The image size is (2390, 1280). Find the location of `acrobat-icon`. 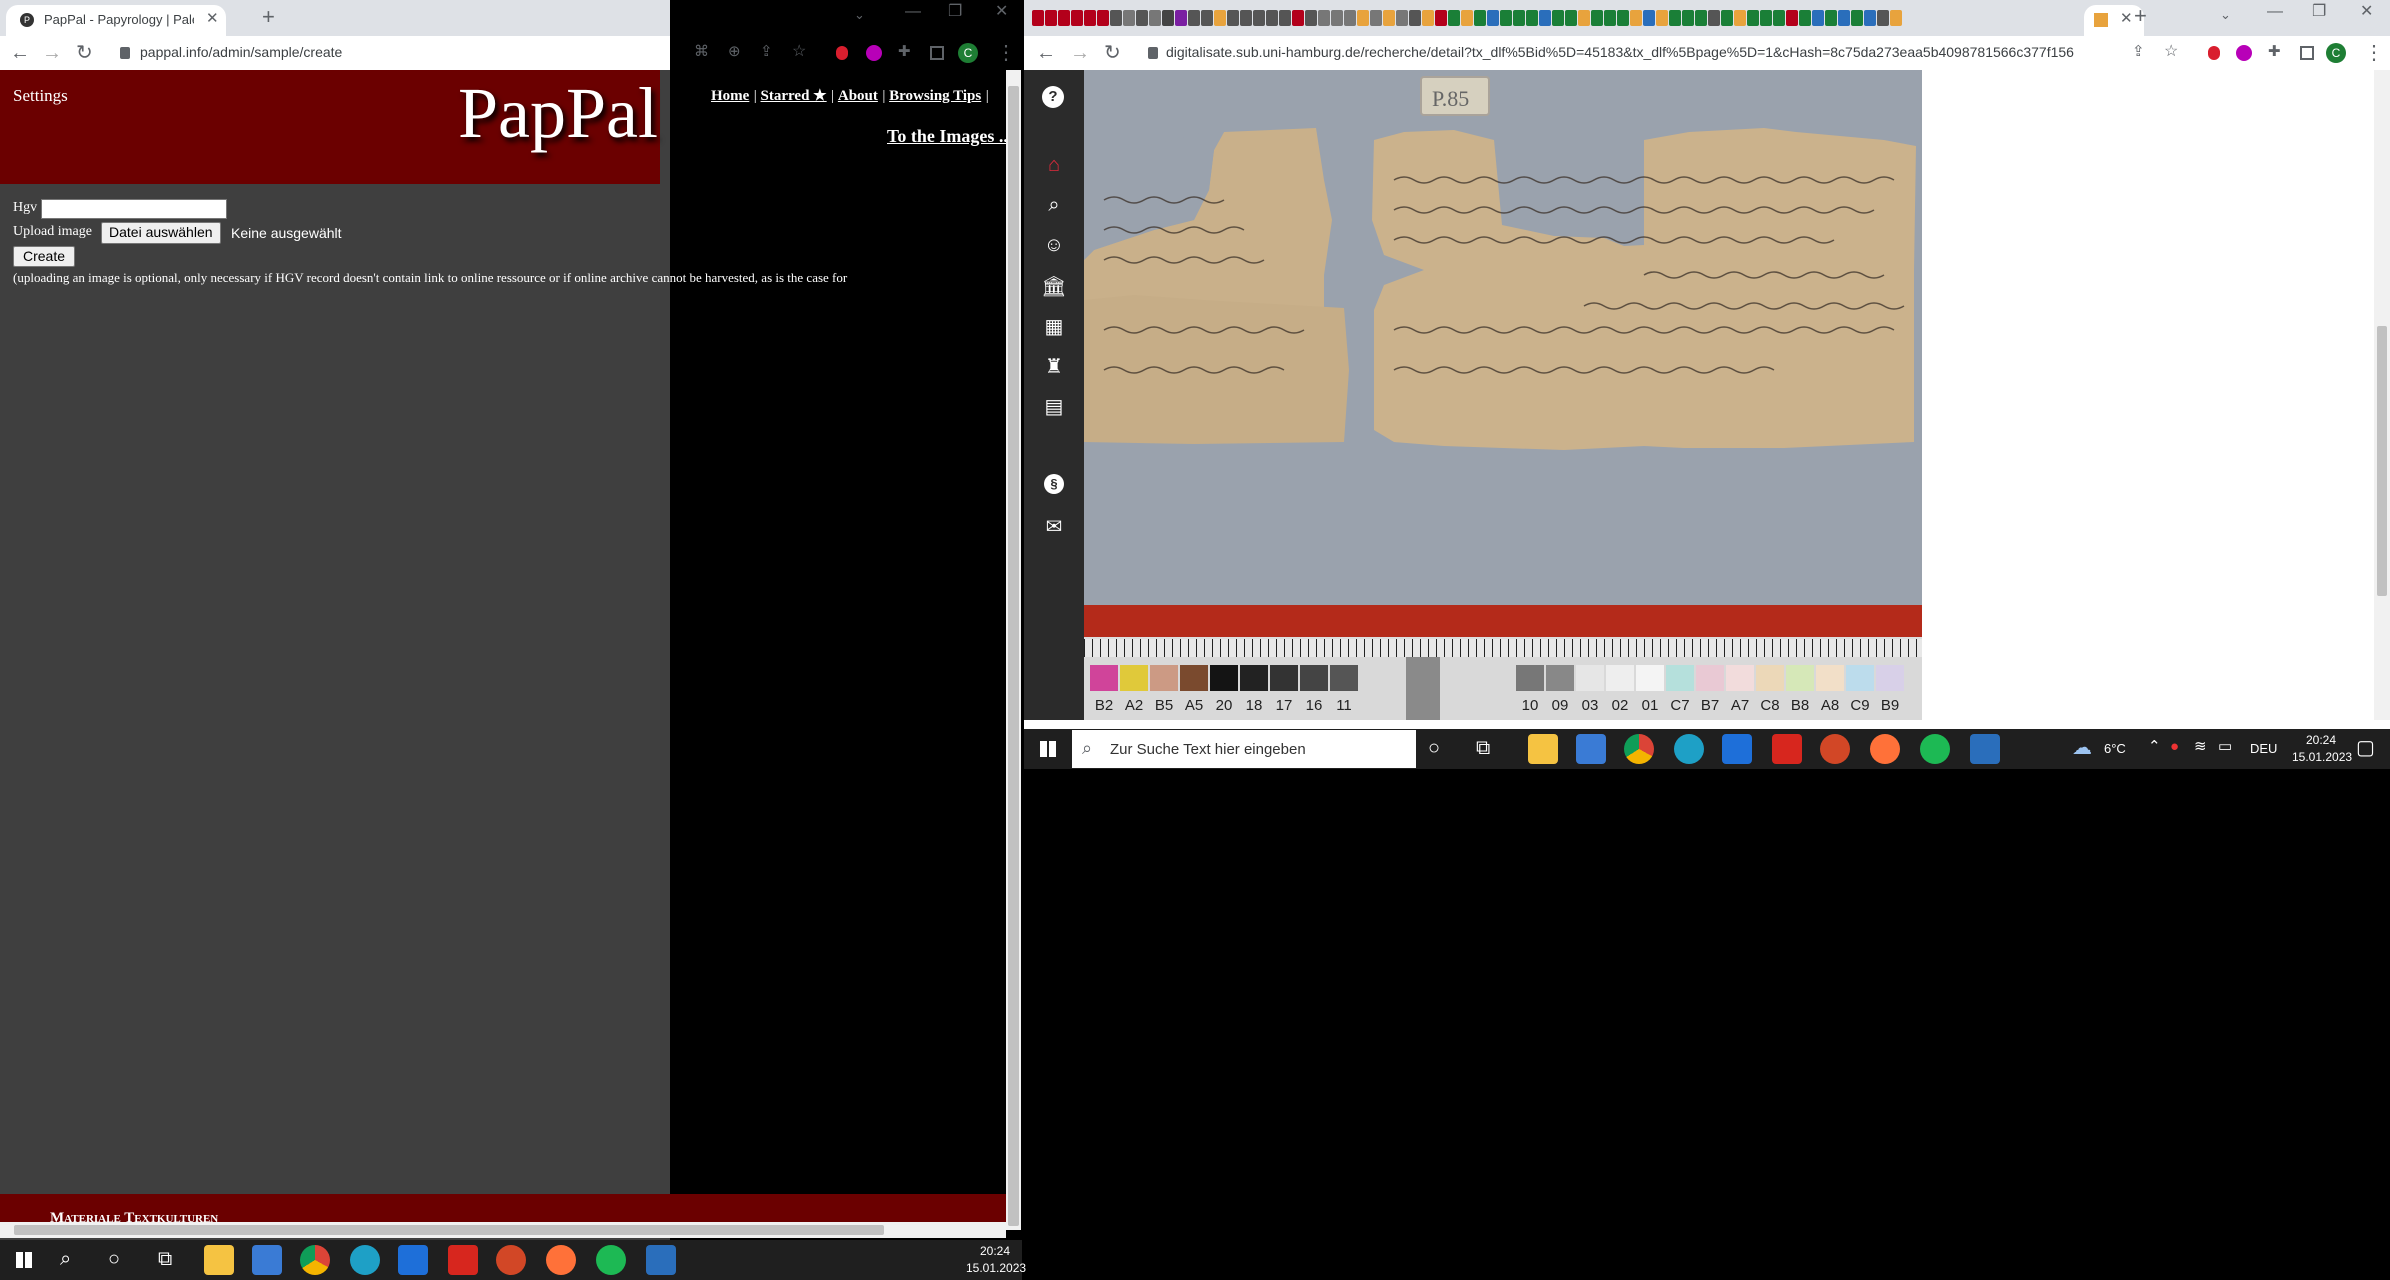

acrobat-icon is located at coordinates (1787, 749).